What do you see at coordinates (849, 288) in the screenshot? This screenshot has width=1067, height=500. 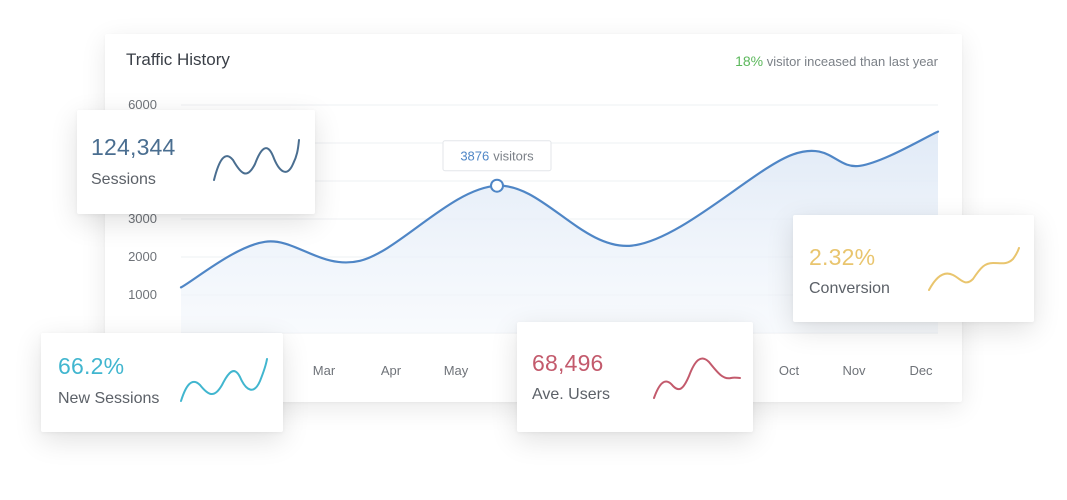 I see `conversion-label: Conversion` at bounding box center [849, 288].